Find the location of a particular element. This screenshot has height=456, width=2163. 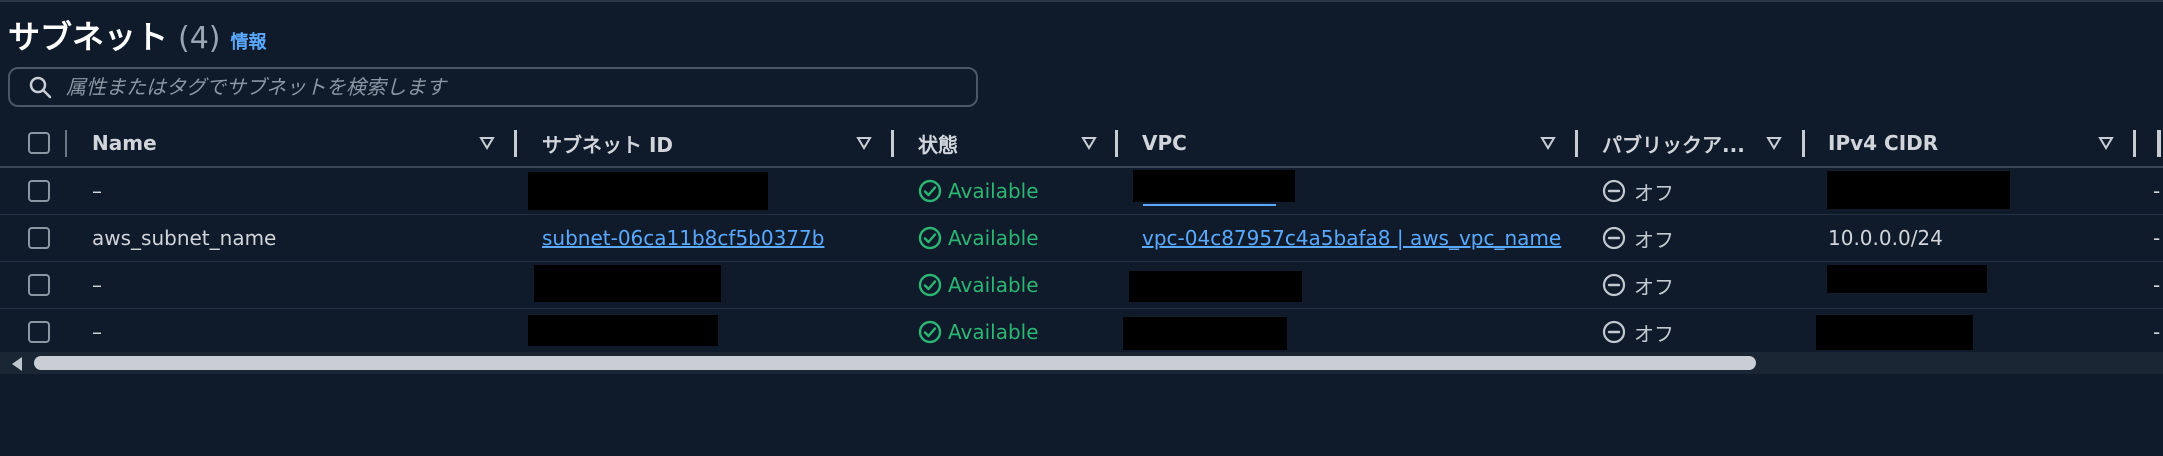

info-link: 情報 is located at coordinates (249, 41).